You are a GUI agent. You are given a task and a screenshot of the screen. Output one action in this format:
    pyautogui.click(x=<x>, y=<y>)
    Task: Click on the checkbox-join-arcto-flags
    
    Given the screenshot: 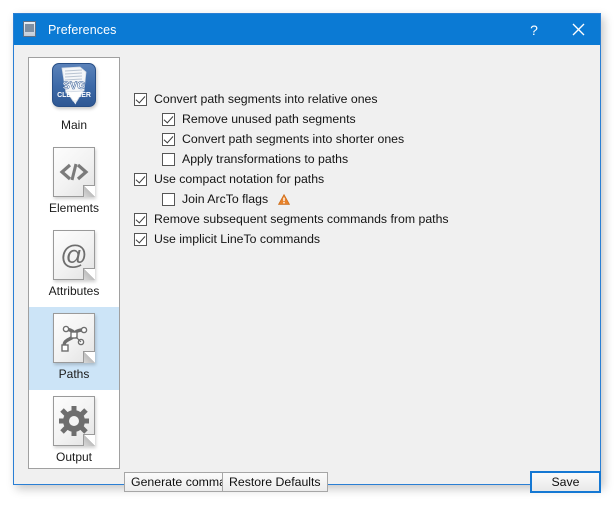 What is the action you would take?
    pyautogui.click(x=168, y=199)
    